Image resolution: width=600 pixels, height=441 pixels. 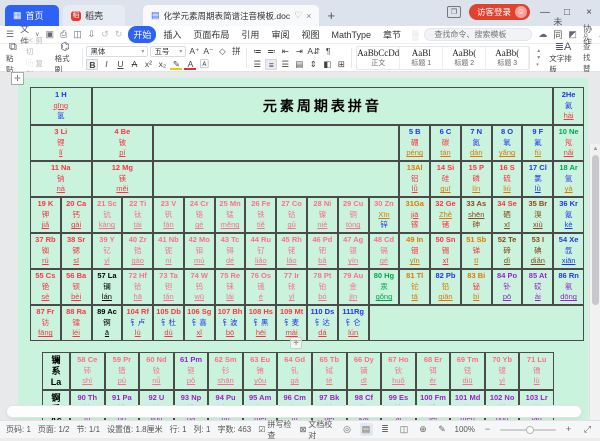 What do you see at coordinates (77, 34) in the screenshot?
I see `print-preview-icon: ◫` at bounding box center [77, 34].